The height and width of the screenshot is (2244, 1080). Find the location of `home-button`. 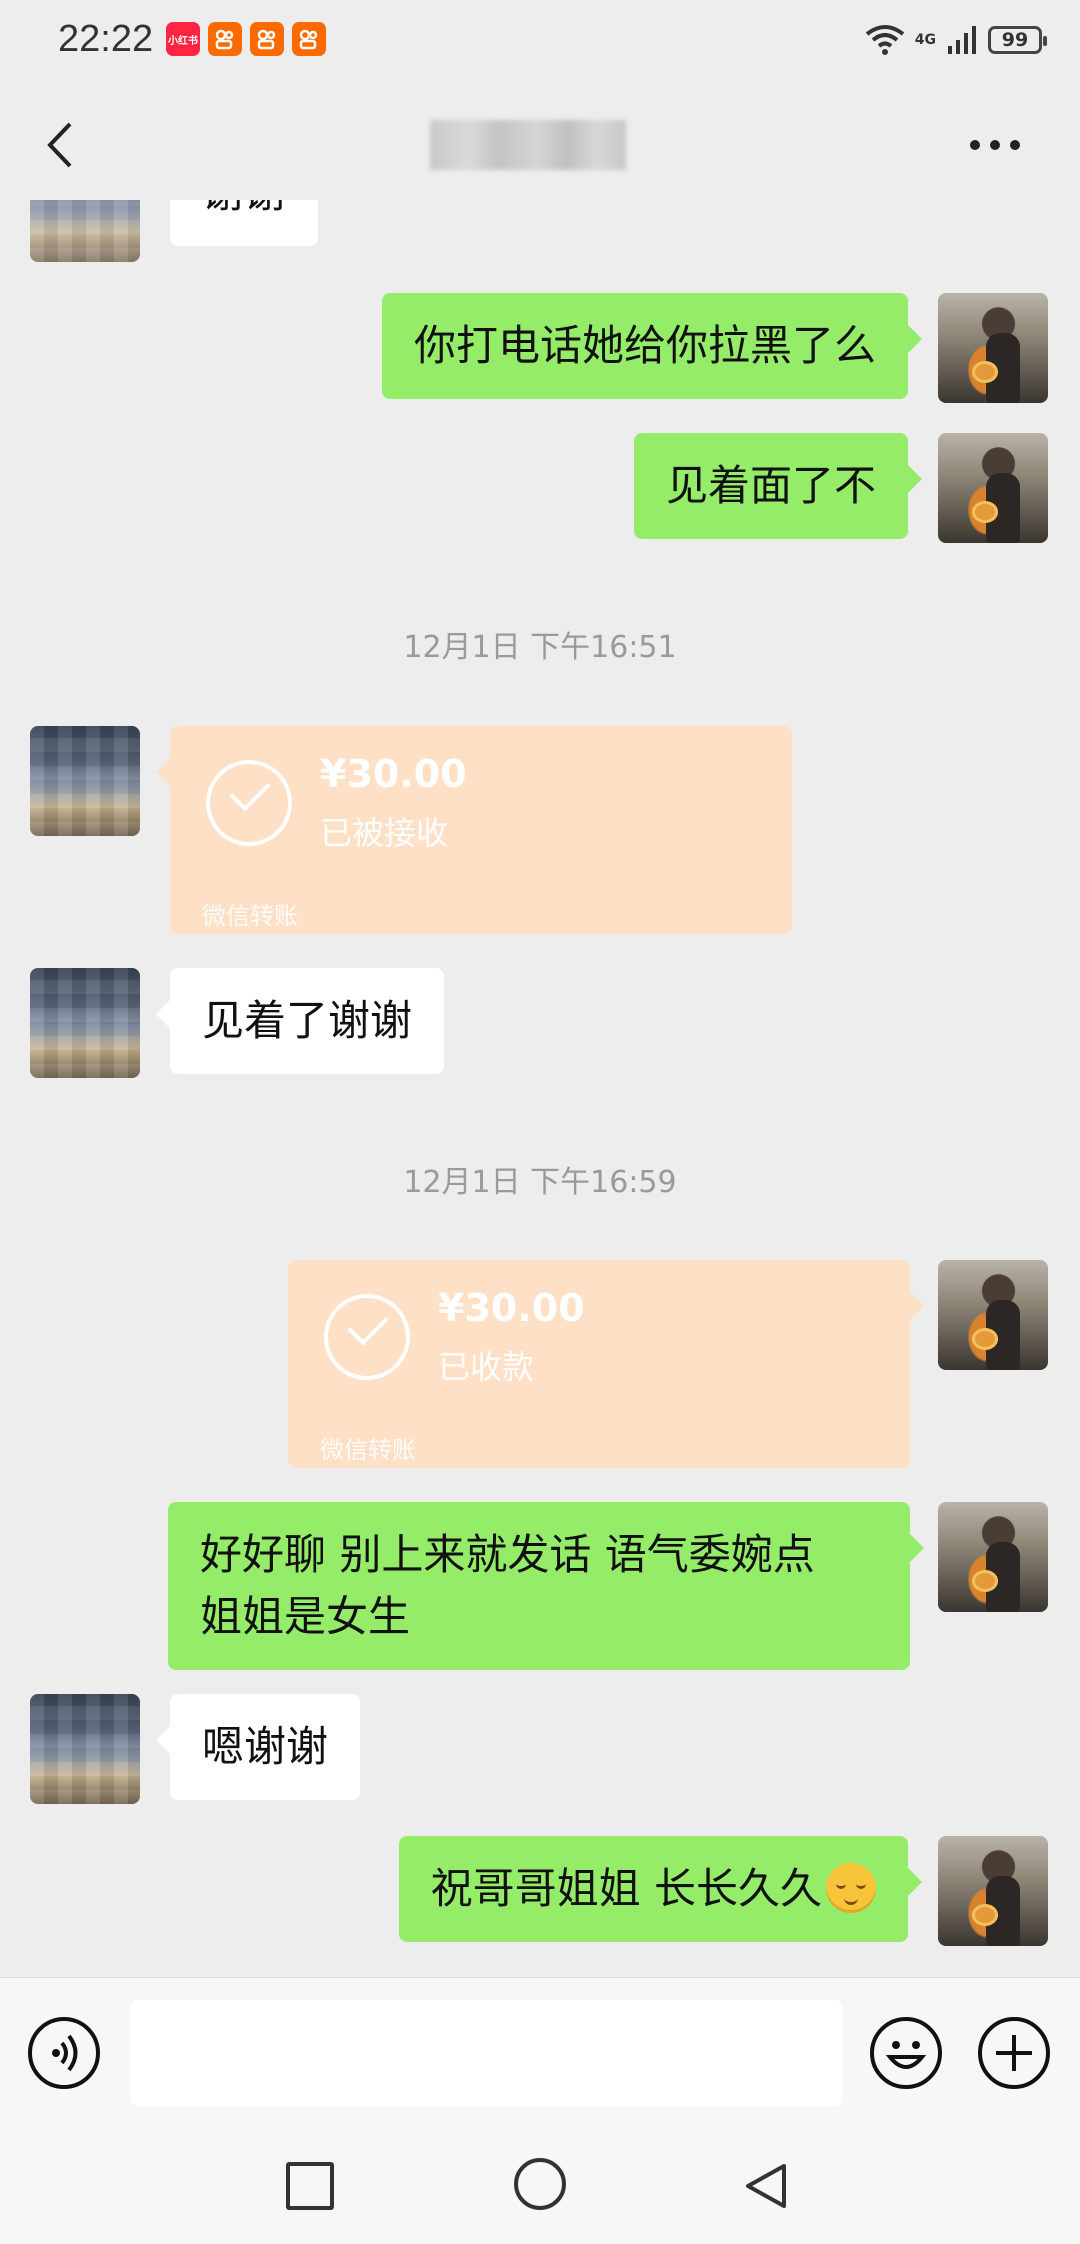

home-button is located at coordinates (540, 2184).